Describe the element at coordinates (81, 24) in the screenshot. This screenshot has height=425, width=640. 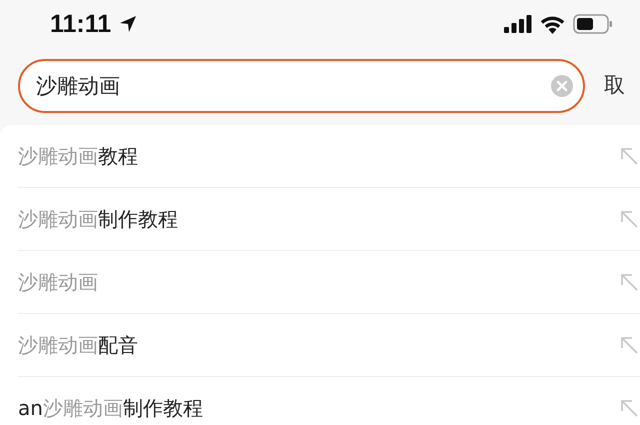
I see `status-time: 11:11` at that location.